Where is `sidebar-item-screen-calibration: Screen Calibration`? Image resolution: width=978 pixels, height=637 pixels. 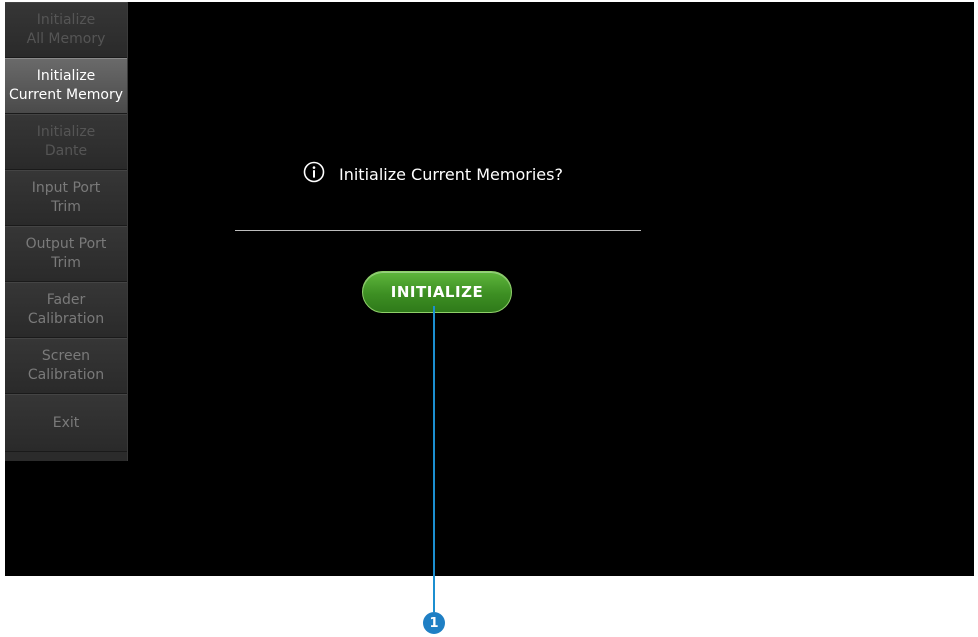
sidebar-item-screen-calibration: Screen Calibration is located at coordinates (66, 366).